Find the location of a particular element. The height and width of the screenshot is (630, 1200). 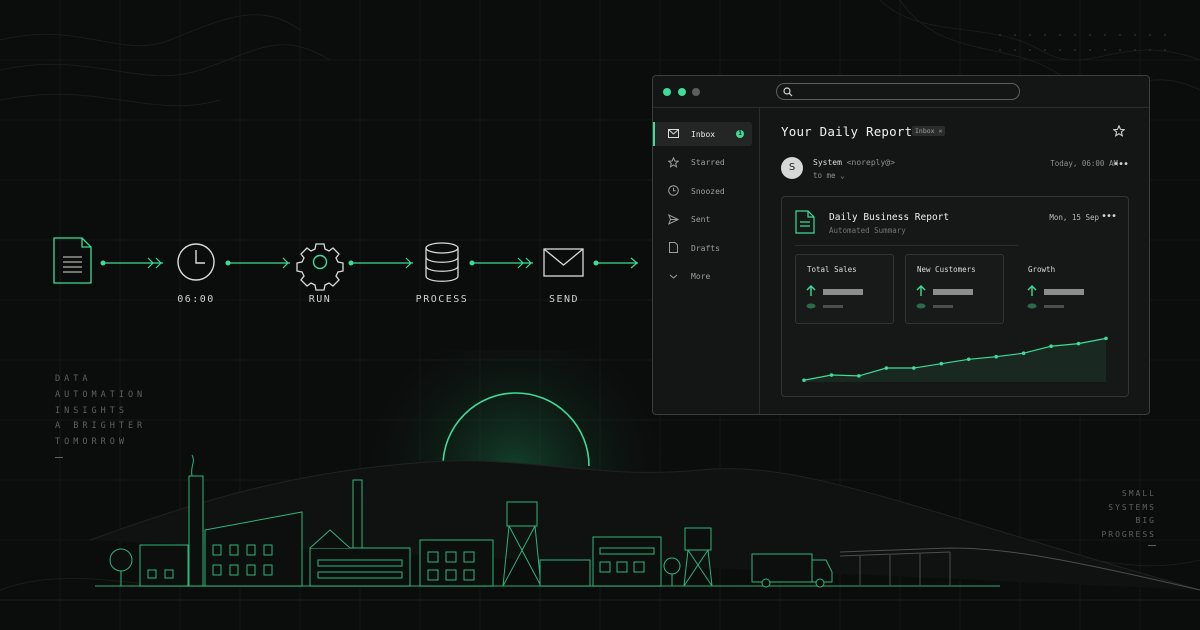

sidebar-item-label: Snoozed is located at coordinates (708, 191).